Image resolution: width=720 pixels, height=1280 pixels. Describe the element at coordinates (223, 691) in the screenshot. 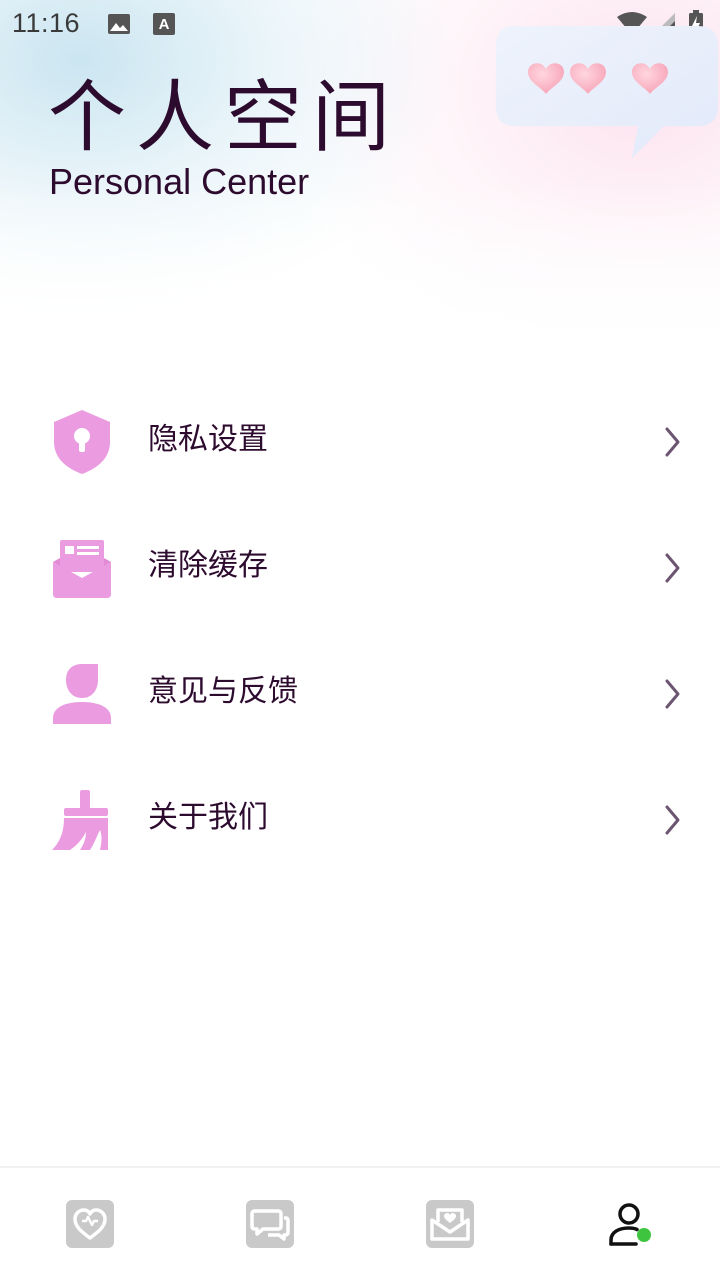

I see `menu-item-label: 意见与反馈` at that location.